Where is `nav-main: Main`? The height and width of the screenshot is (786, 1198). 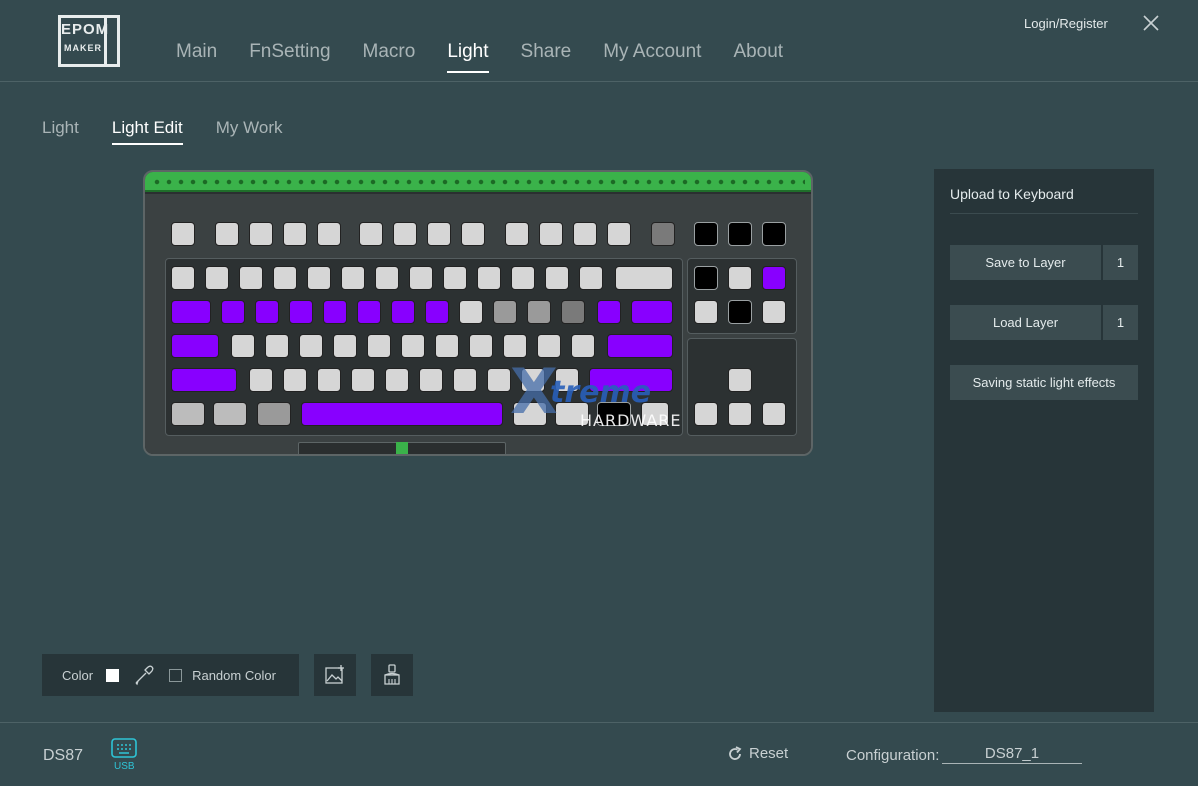 nav-main: Main is located at coordinates (196, 57).